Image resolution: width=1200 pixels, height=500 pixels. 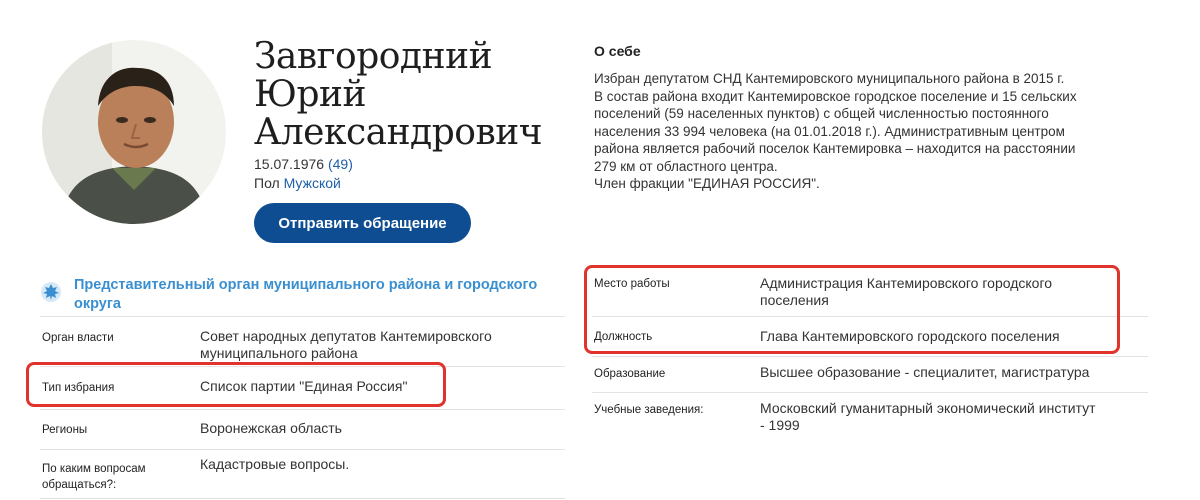 I want to click on gender-row: Пол Мужской, so click(x=303, y=183).